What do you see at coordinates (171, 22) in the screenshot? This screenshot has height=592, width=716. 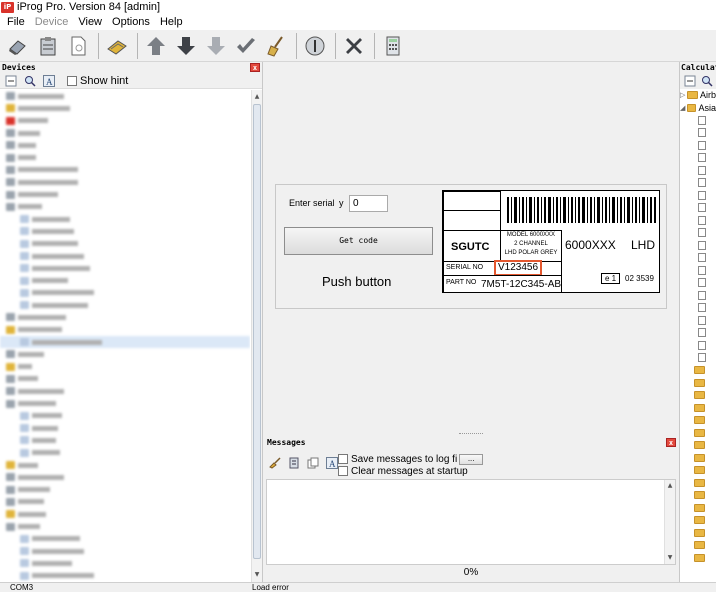 I see `menu-help: Help` at bounding box center [171, 22].